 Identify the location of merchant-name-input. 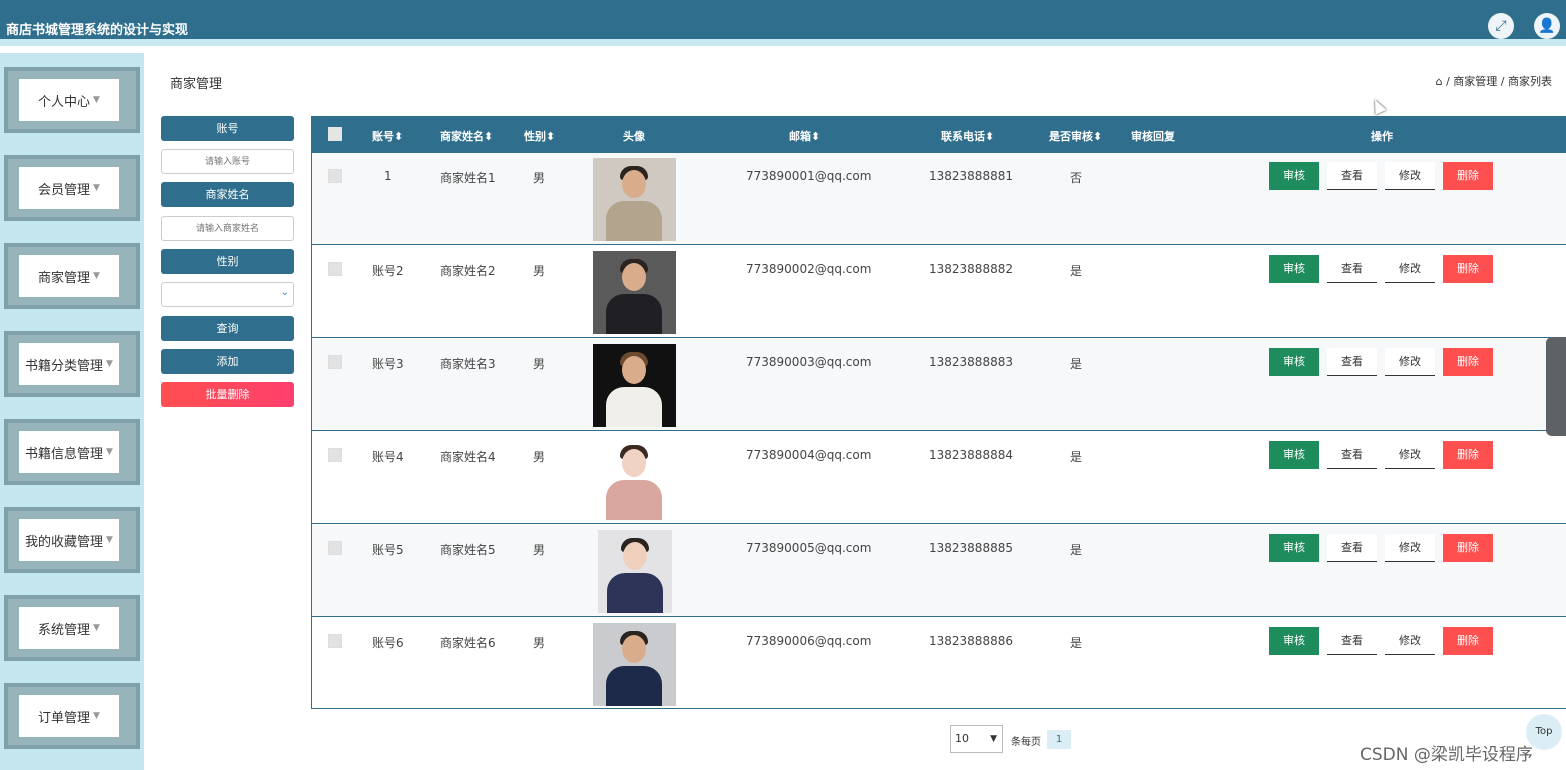
(227, 228).